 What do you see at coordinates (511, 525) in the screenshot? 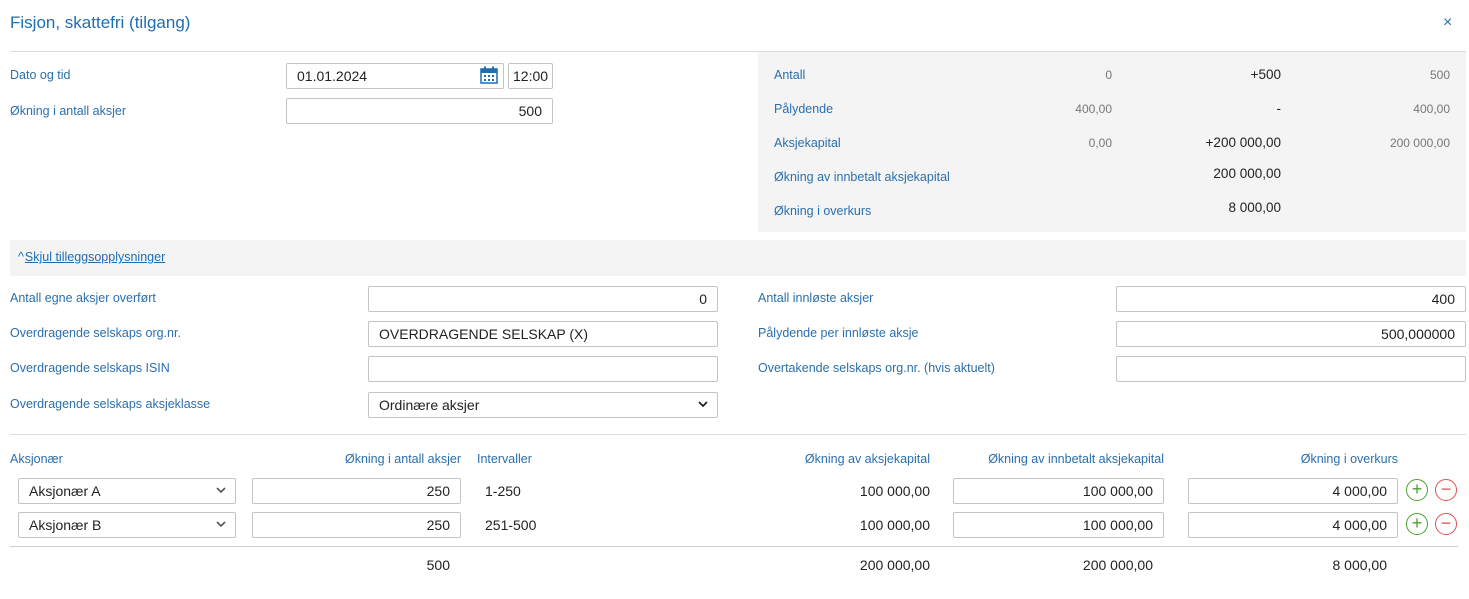
I see `row-interval: 251-500` at bounding box center [511, 525].